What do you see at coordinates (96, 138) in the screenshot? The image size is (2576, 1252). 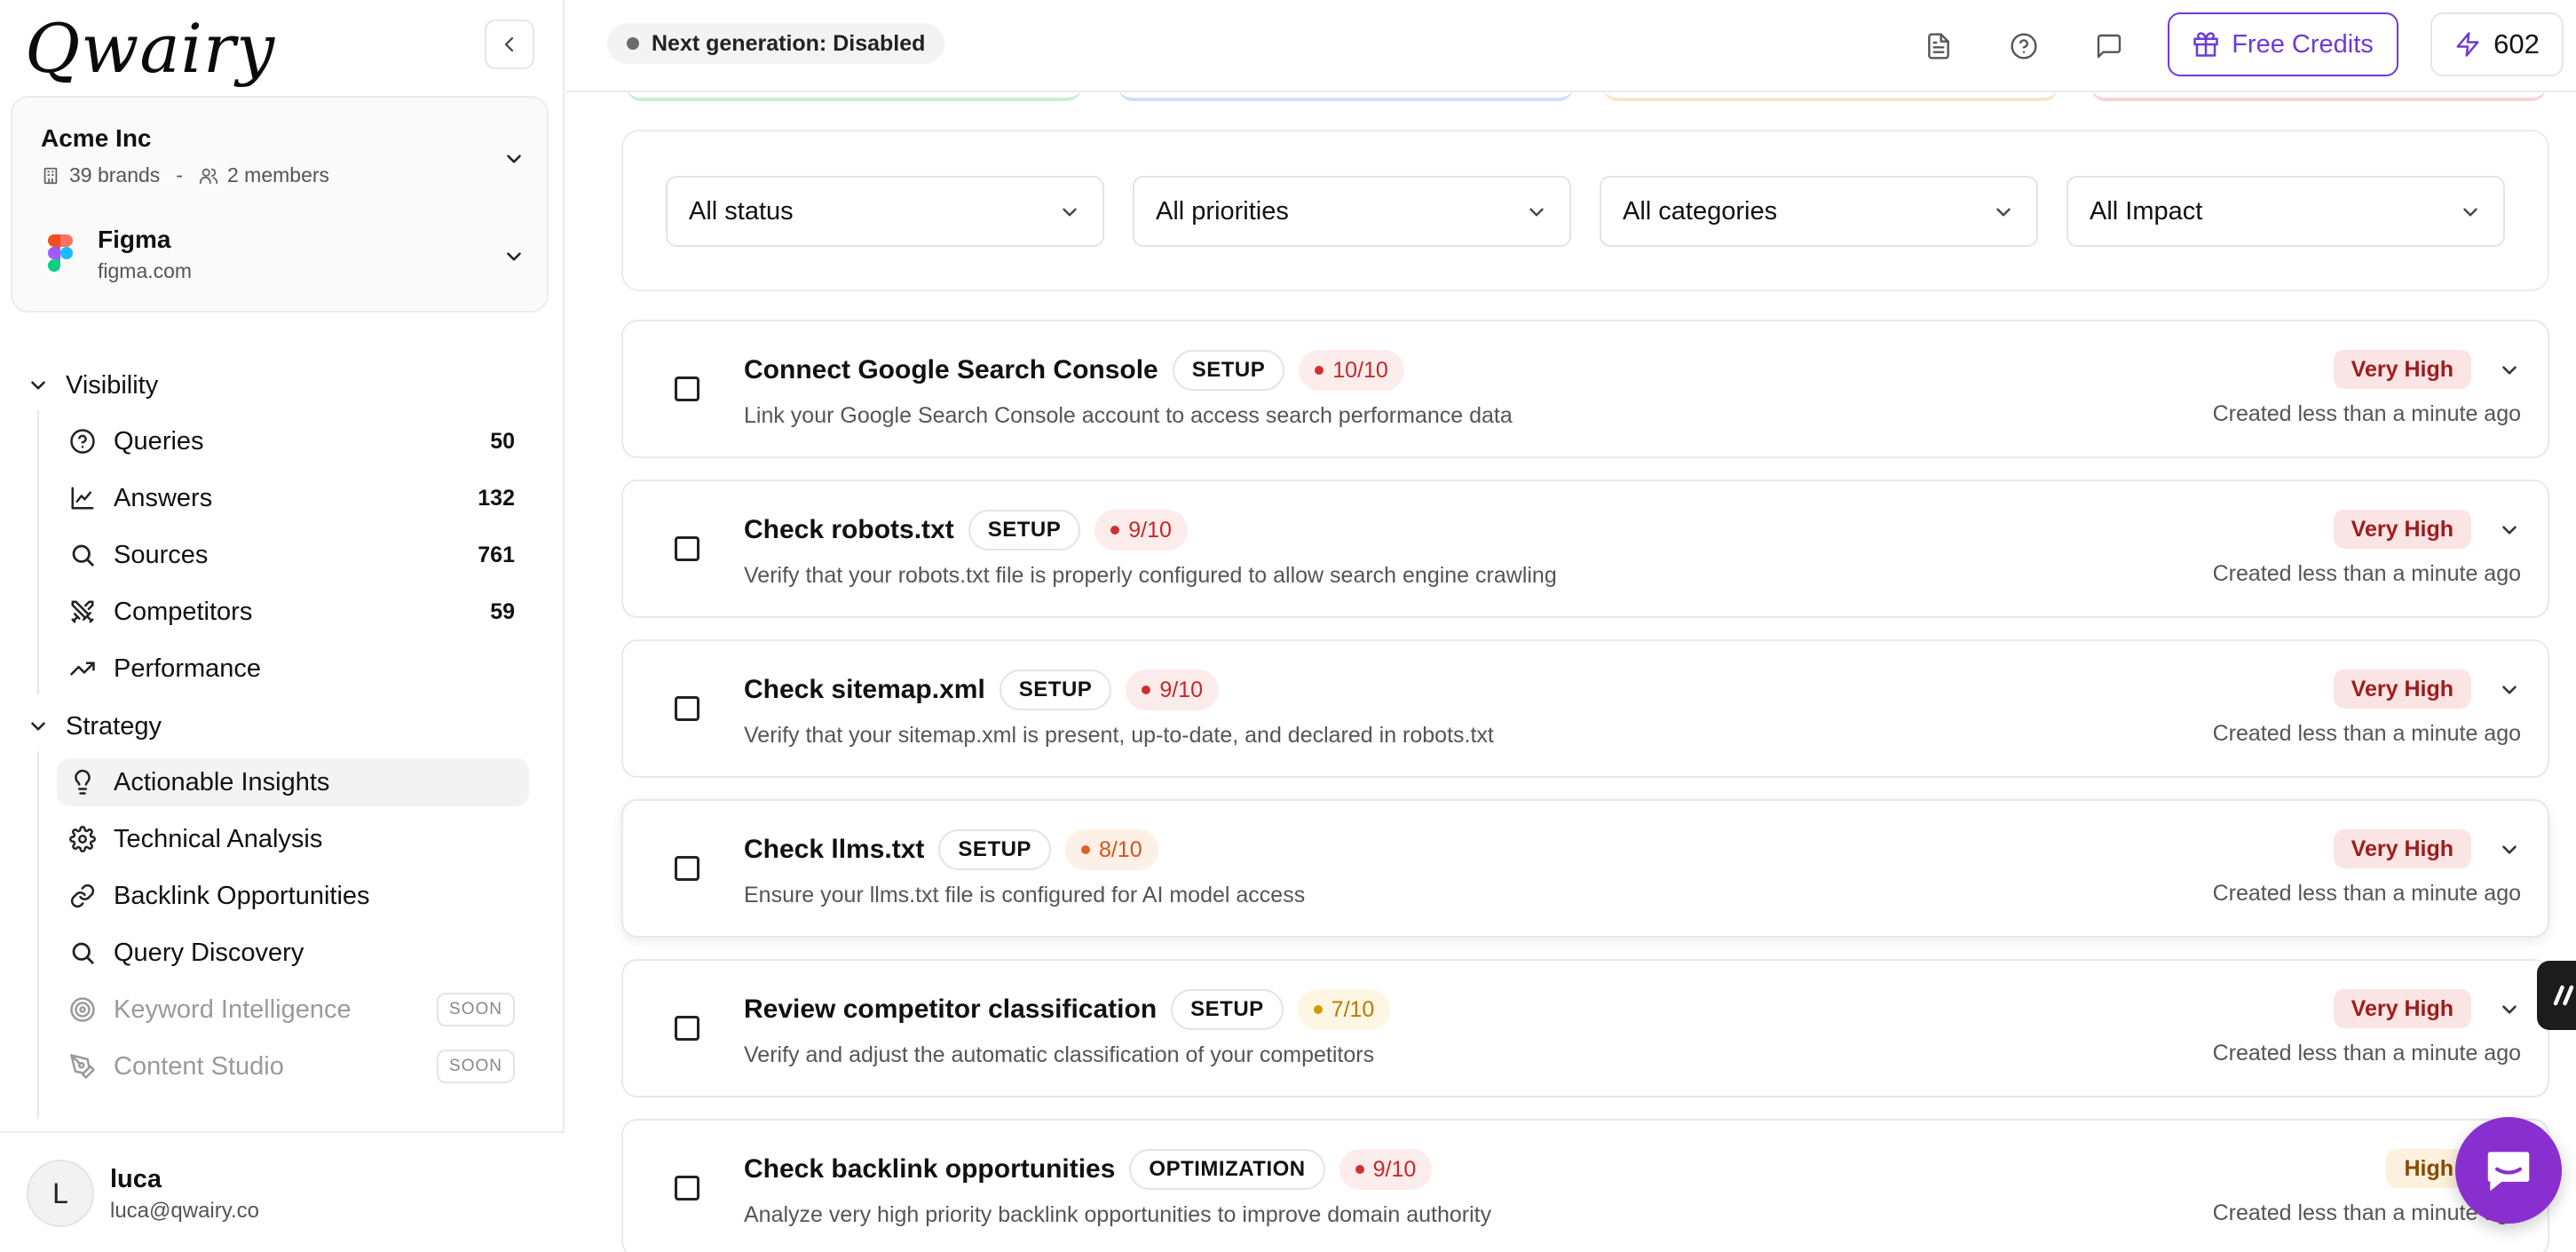 I see `org-name: Acme Inc` at bounding box center [96, 138].